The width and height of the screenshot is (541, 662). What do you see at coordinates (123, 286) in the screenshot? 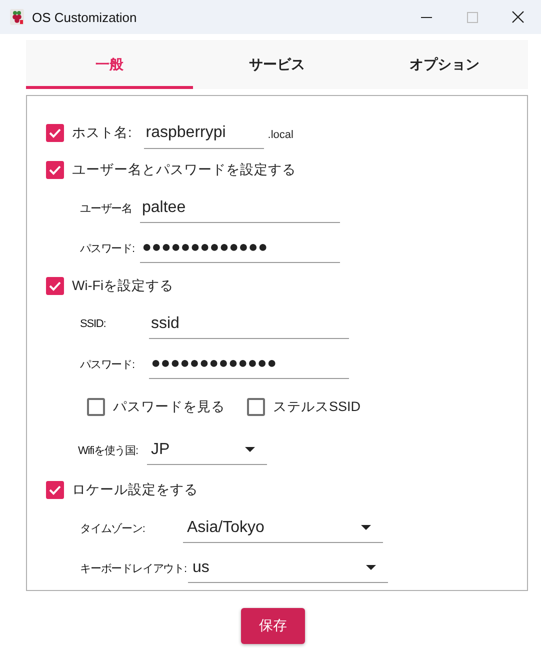
I see `checkbox-label: Wi-Fiを設定する` at bounding box center [123, 286].